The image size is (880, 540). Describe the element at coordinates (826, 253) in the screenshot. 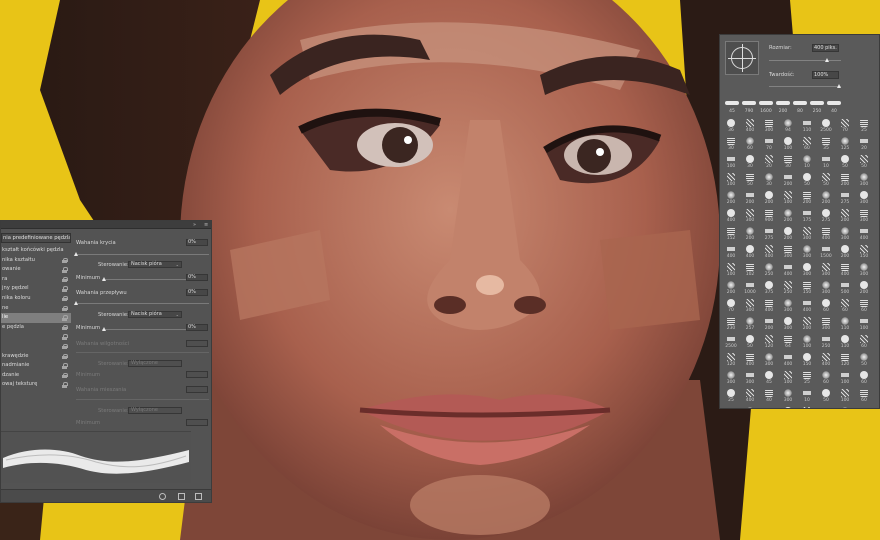

I see `brush-preset: 1500` at that location.